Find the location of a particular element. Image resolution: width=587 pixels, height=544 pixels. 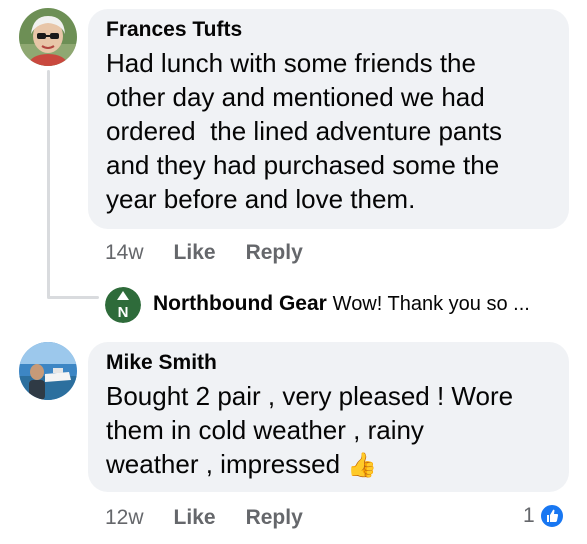

profile-photo-frances is located at coordinates (48, 37).